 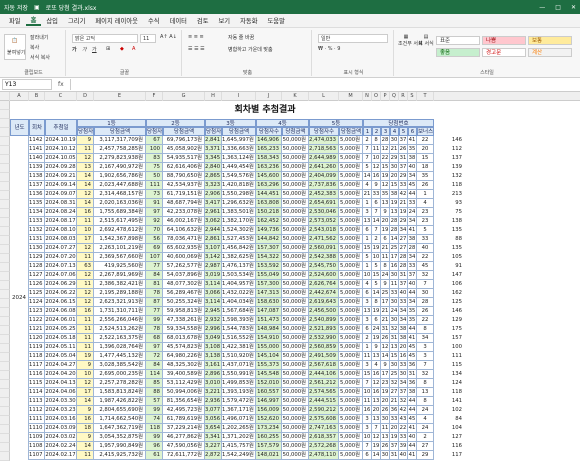 What do you see at coordinates (403, 419) in the screenshot?
I see `win-number-cell: 43` at bounding box center [403, 419].